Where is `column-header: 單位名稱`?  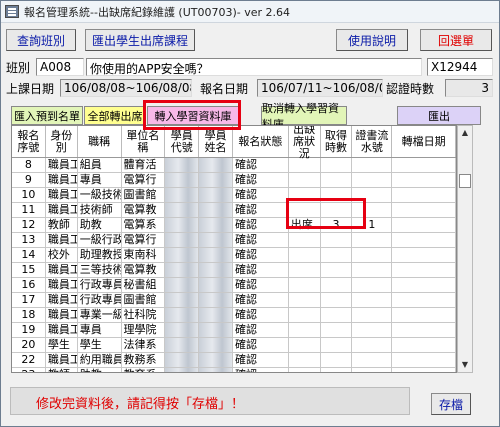
column-header: 單位名稱 is located at coordinates (144, 141).